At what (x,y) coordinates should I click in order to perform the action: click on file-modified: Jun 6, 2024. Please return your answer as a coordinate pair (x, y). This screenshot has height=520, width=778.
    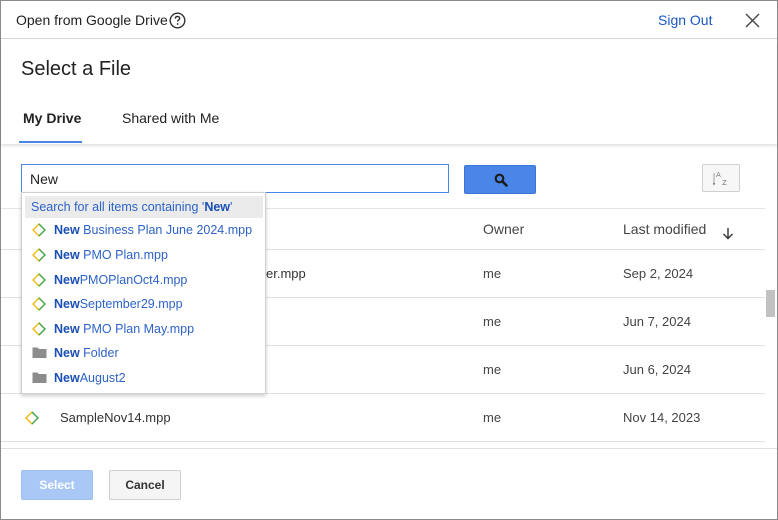
    Looking at the image, I should click on (657, 369).